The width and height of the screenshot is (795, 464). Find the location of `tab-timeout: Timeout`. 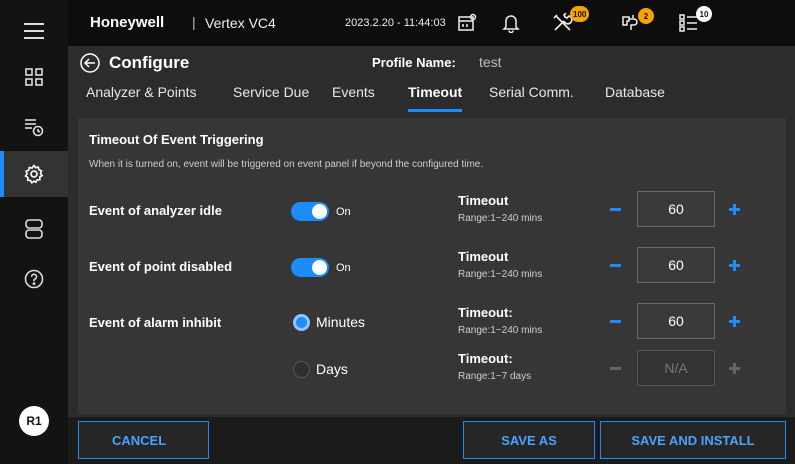

tab-timeout: Timeout is located at coordinates (435, 98).